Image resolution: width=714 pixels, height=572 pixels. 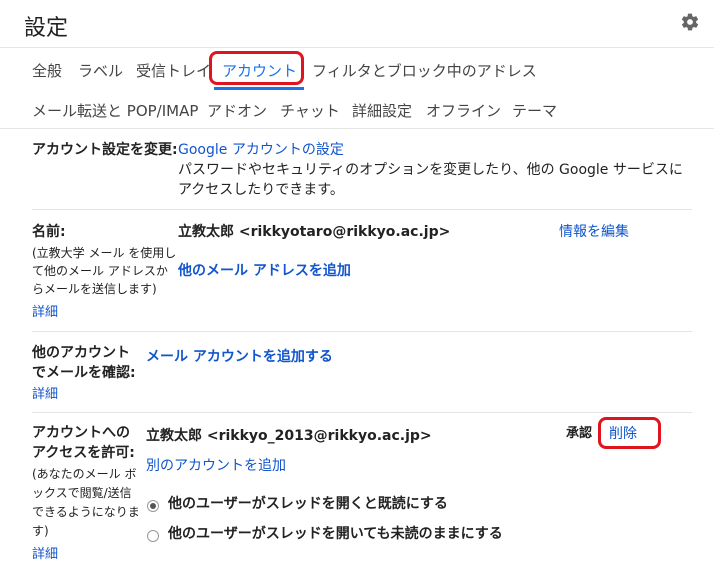 What do you see at coordinates (259, 88) in the screenshot?
I see `active-tab-indicator` at bounding box center [259, 88].